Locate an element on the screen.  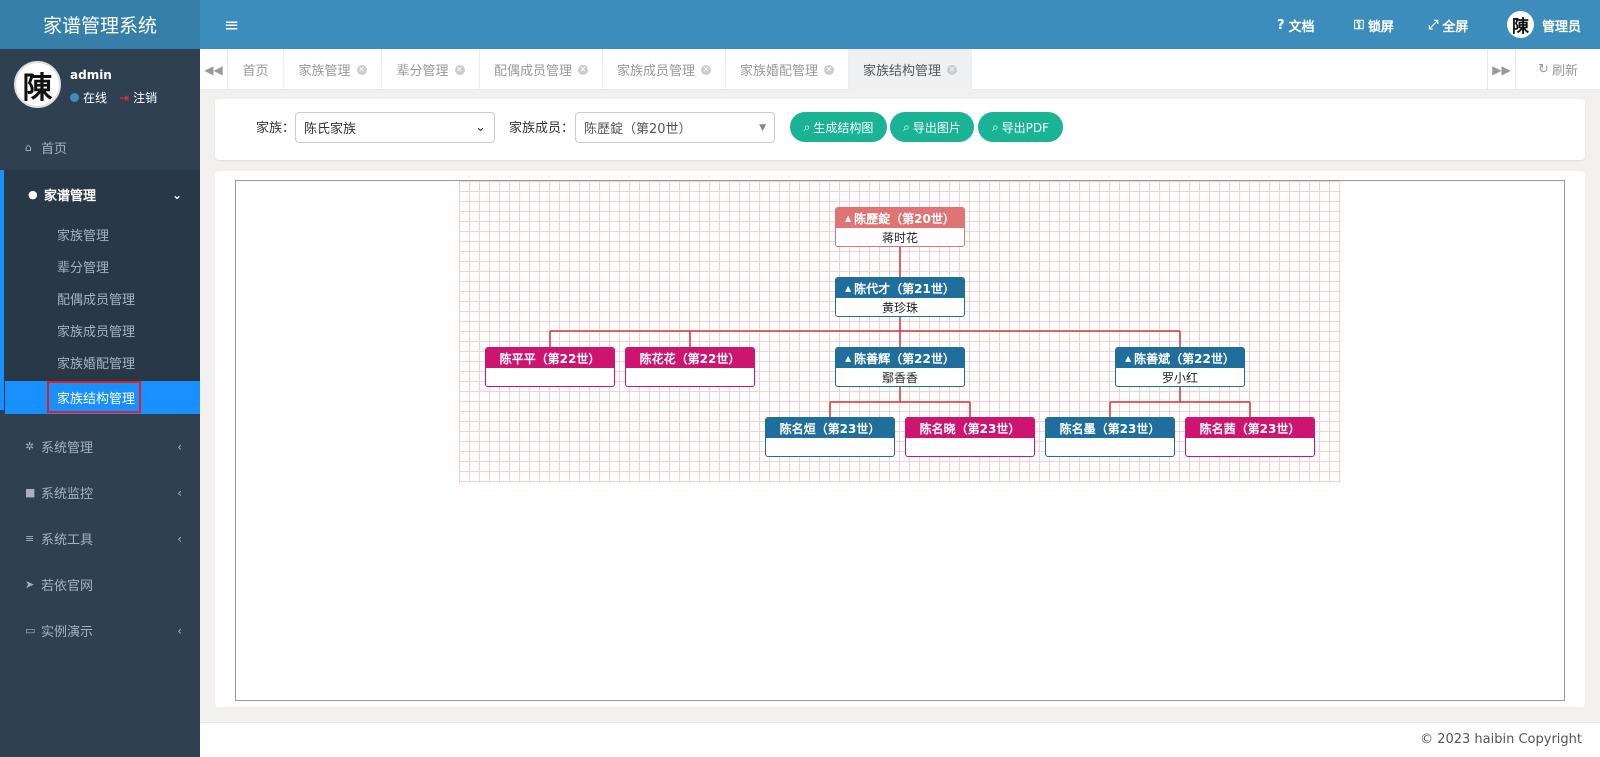
node-spouse: 罗小红 is located at coordinates (1179, 378).